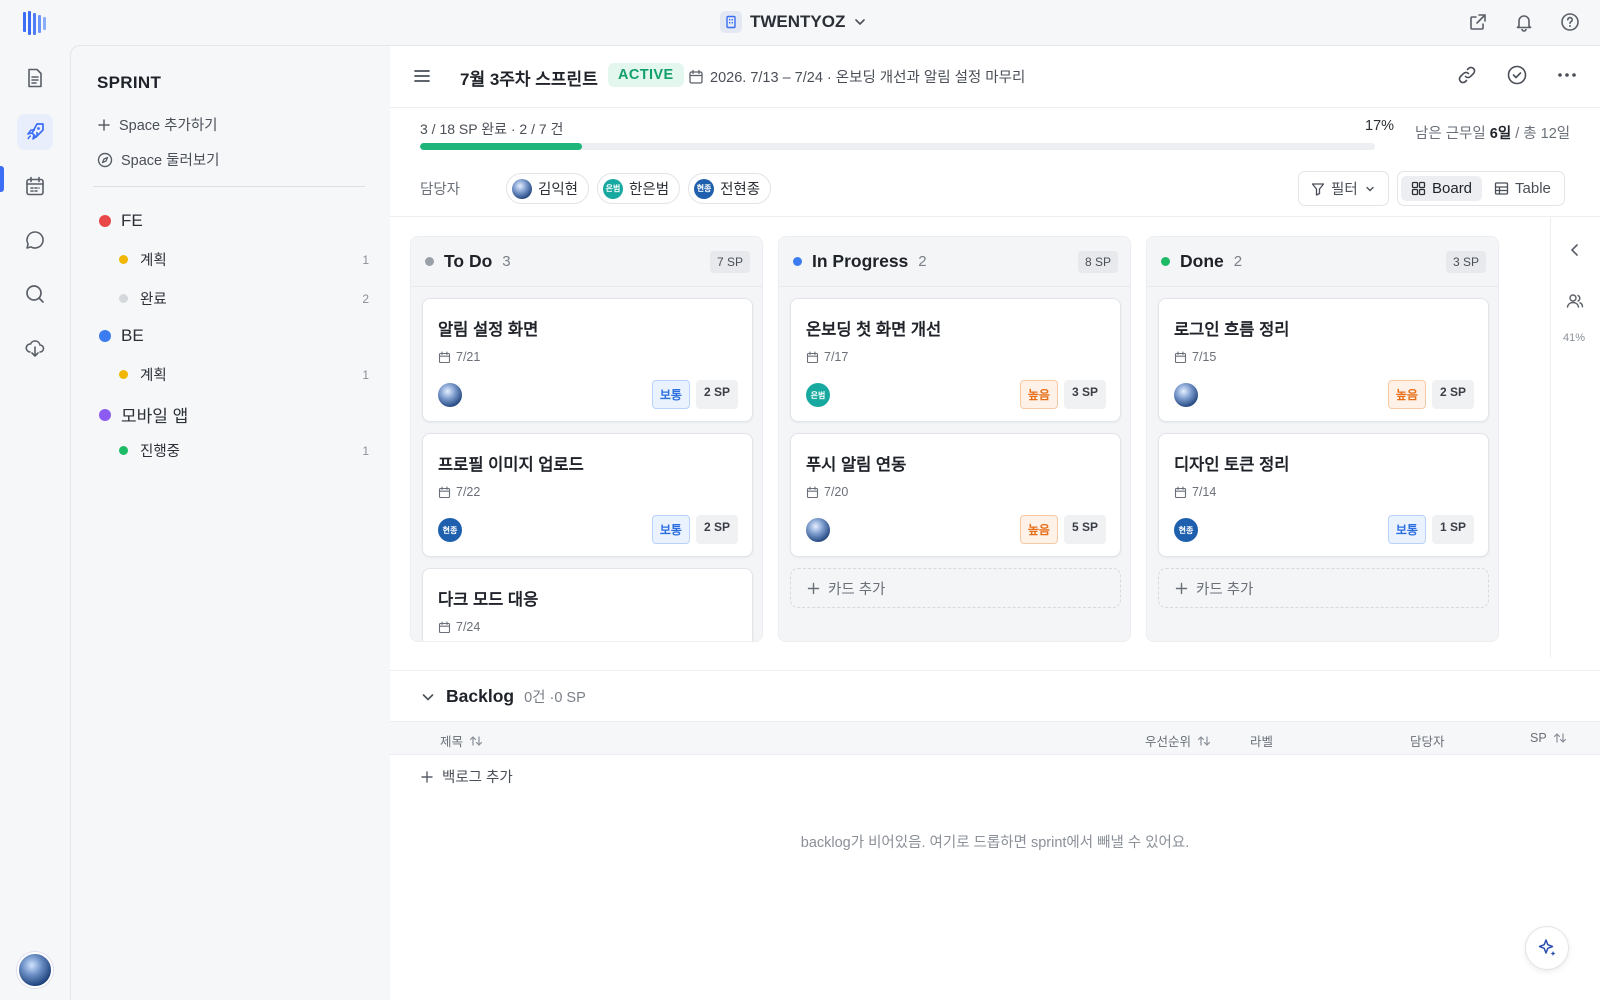 The width and height of the screenshot is (1600, 1000). I want to click on card-title: 온보딩 첫 화면 개선, so click(874, 330).